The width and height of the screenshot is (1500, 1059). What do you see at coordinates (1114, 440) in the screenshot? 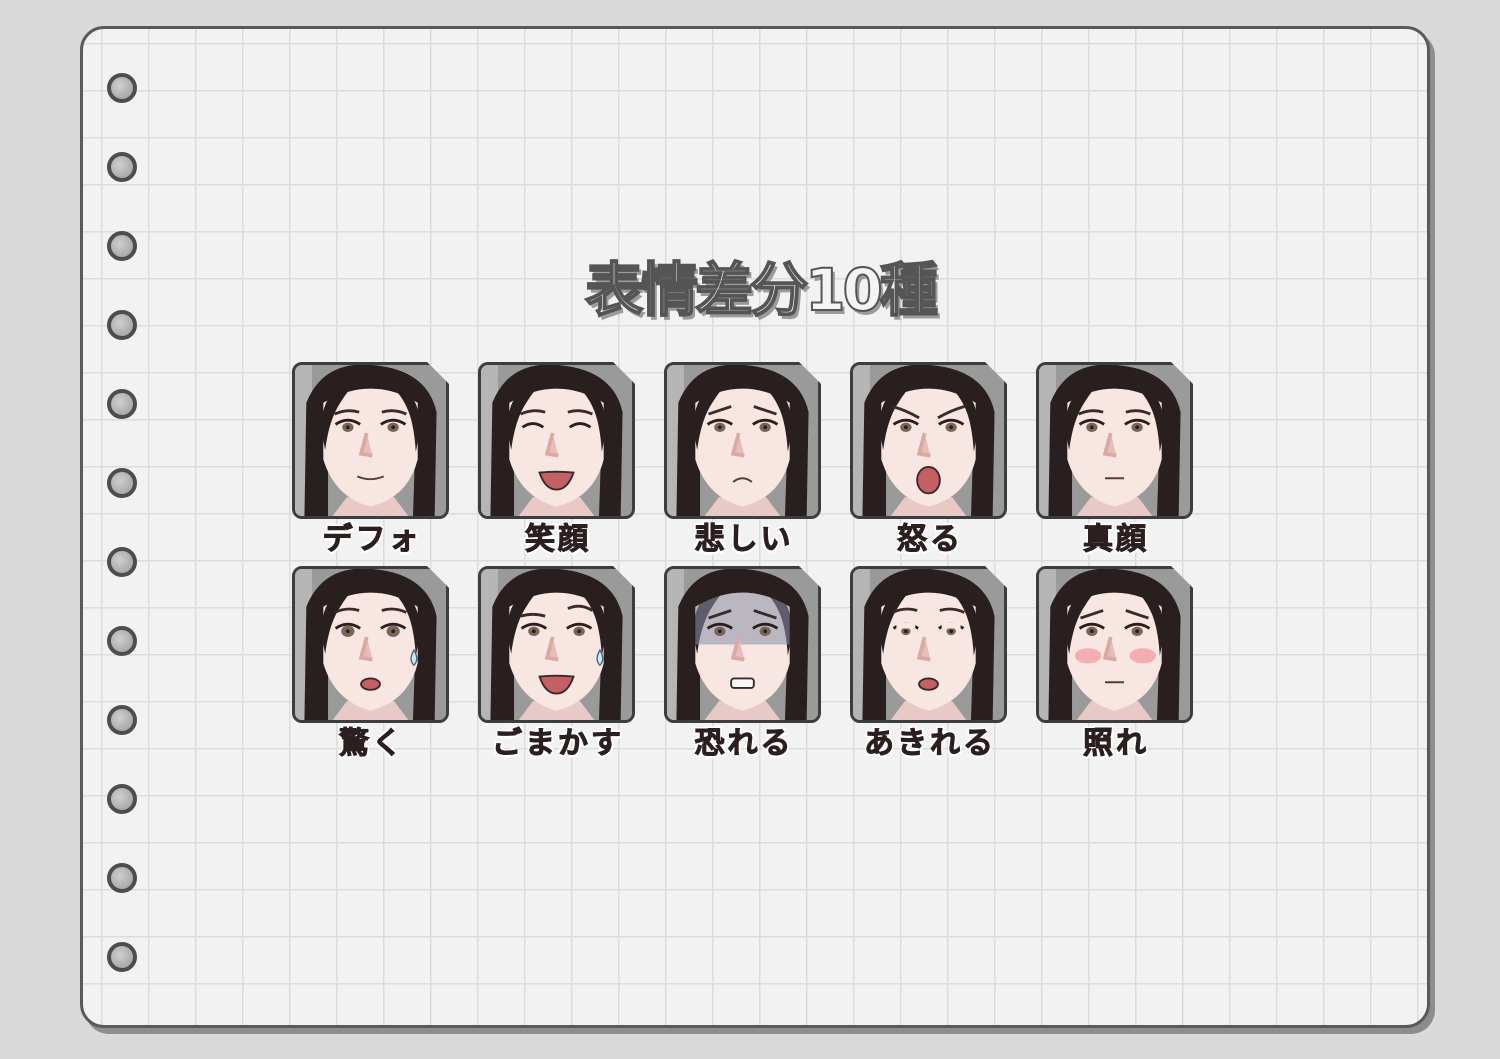
I see `face-portrait-serious` at bounding box center [1114, 440].